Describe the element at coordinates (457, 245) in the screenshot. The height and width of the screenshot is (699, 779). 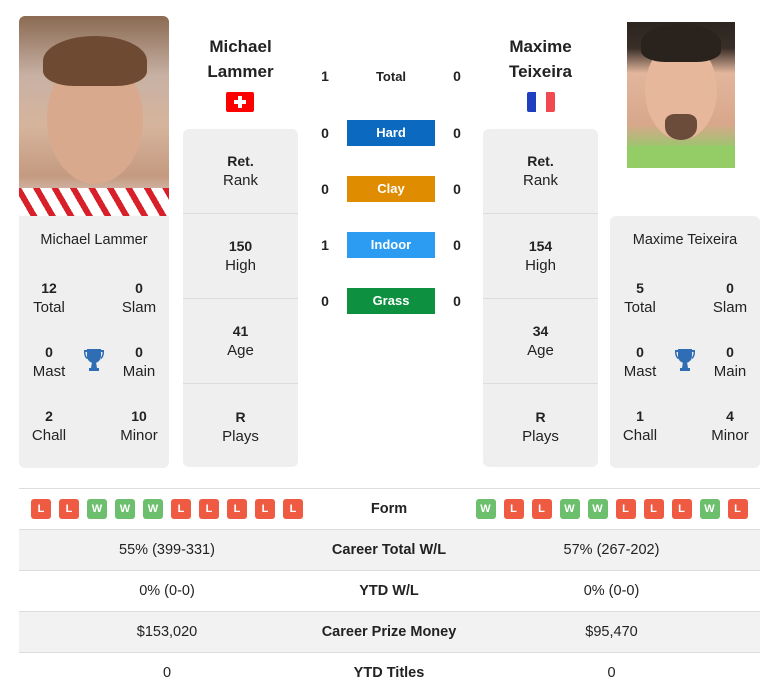
I see `p2-h2h-indoor: 0` at that location.